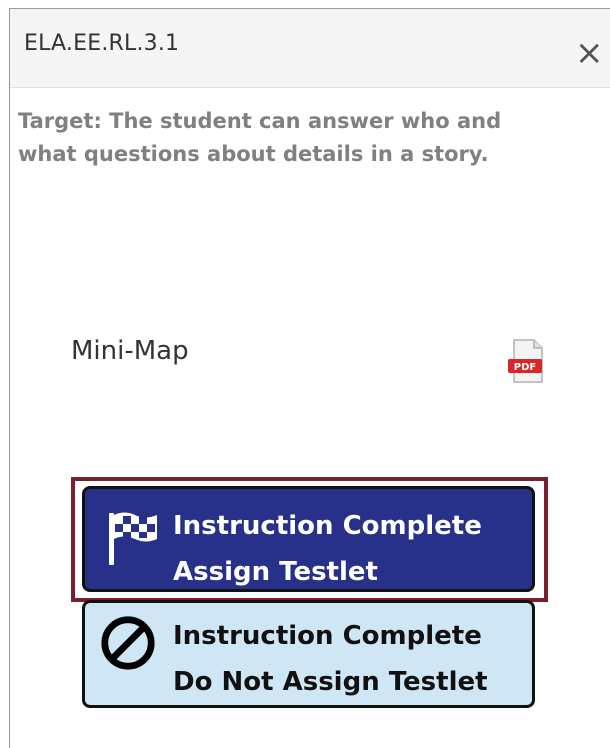 The height and width of the screenshot is (748, 610). I want to click on prohibited-icon, so click(128, 643).